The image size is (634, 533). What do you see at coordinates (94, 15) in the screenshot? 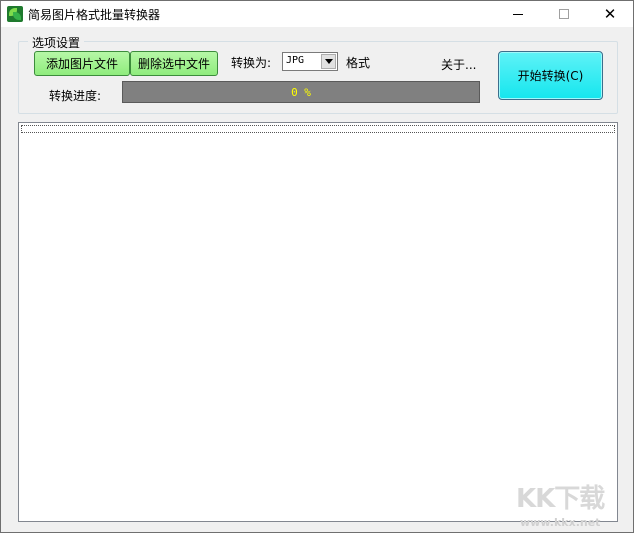
I see `window-title: 简易图片格式批量转换器` at bounding box center [94, 15].